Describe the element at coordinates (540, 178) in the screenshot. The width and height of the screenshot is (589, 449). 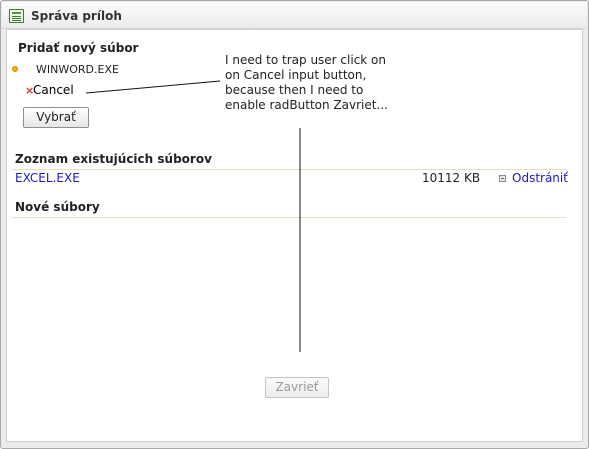
I see `delete-file-link: Odstrániť` at that location.